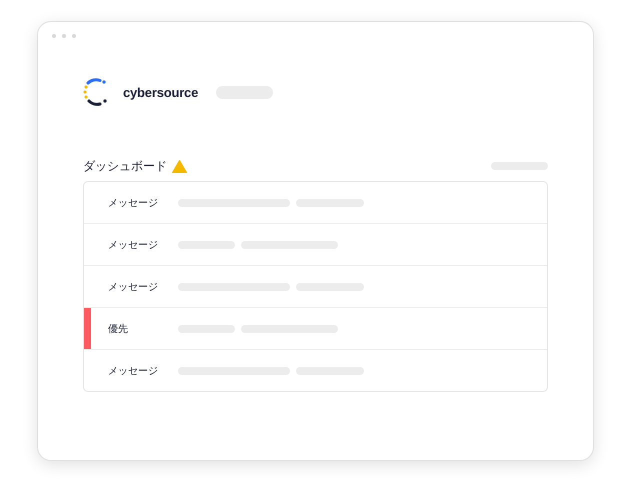 The width and height of the screenshot is (631, 486). Describe the element at coordinates (118, 329) in the screenshot. I see `row-label: 優先` at that location.